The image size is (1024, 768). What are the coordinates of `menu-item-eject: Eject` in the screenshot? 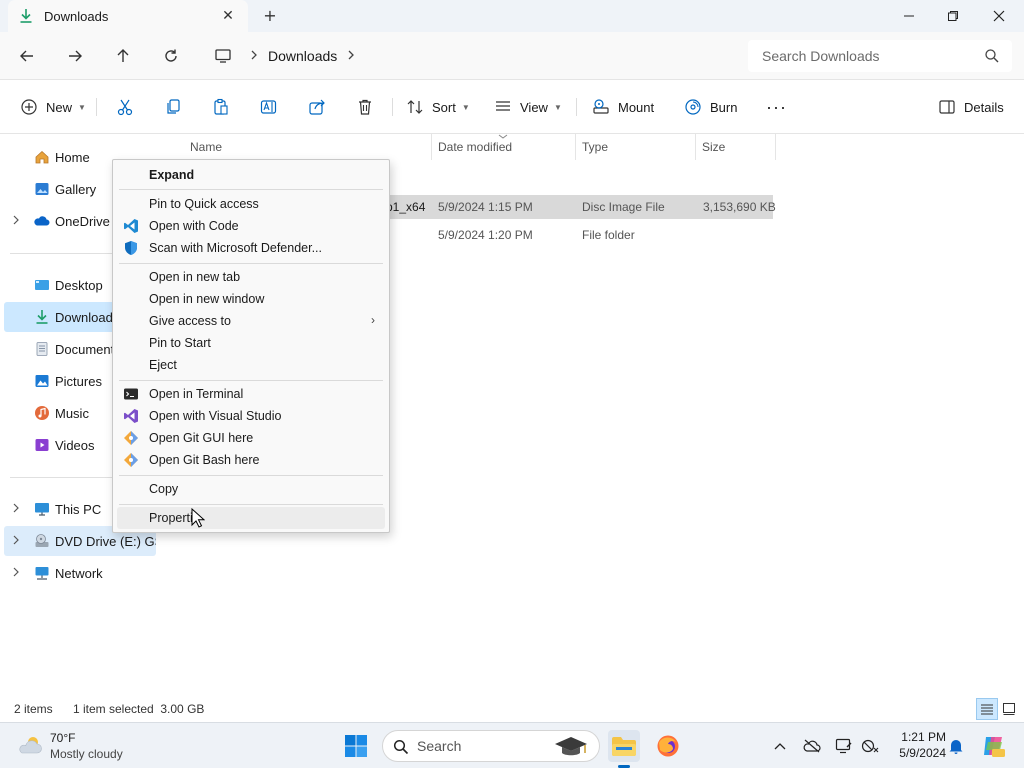 It's located at (251, 365).